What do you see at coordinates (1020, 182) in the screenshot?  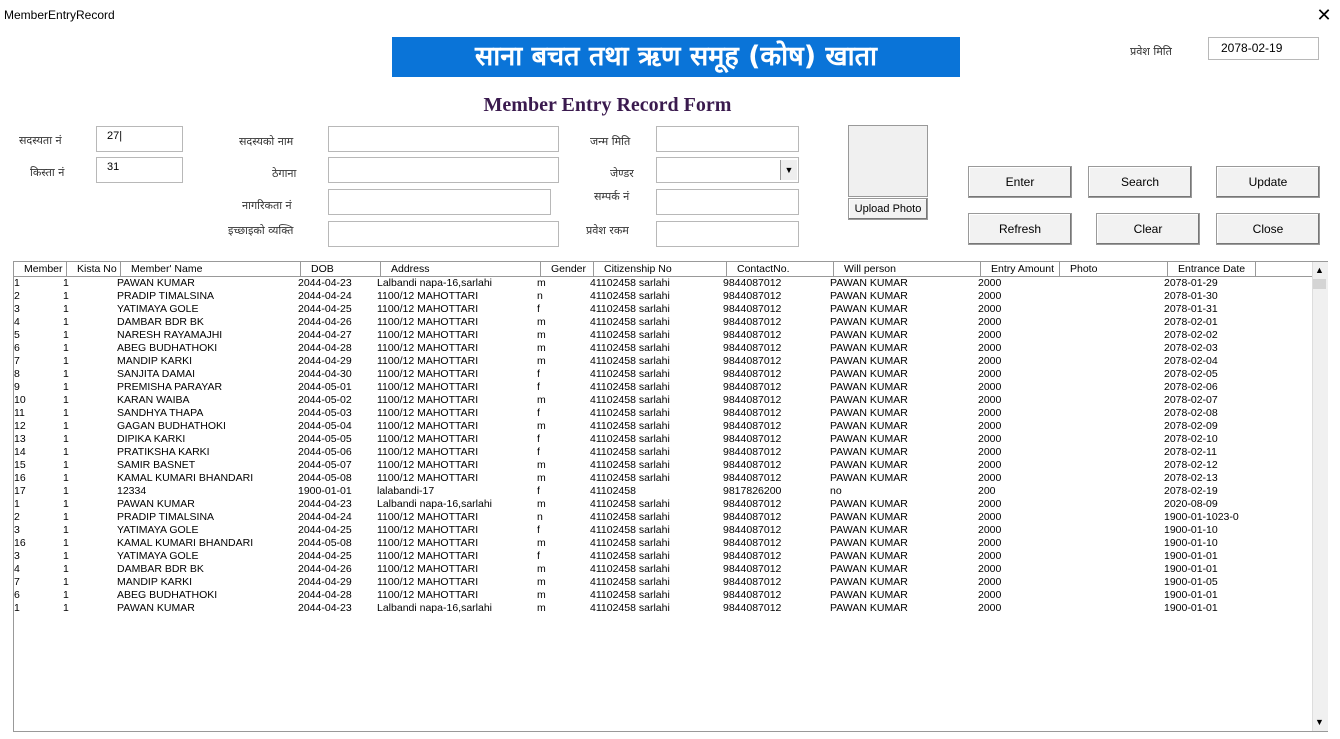 I see `enter-button: Enter` at bounding box center [1020, 182].